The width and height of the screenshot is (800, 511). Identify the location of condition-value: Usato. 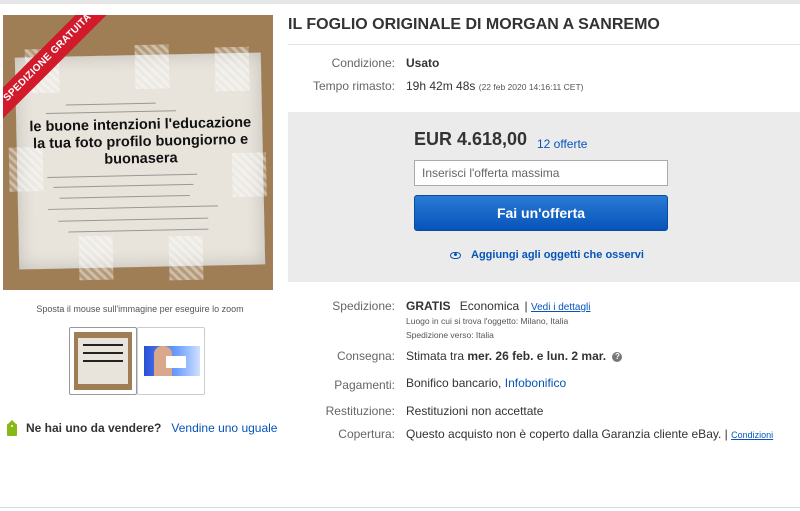
(423, 63).